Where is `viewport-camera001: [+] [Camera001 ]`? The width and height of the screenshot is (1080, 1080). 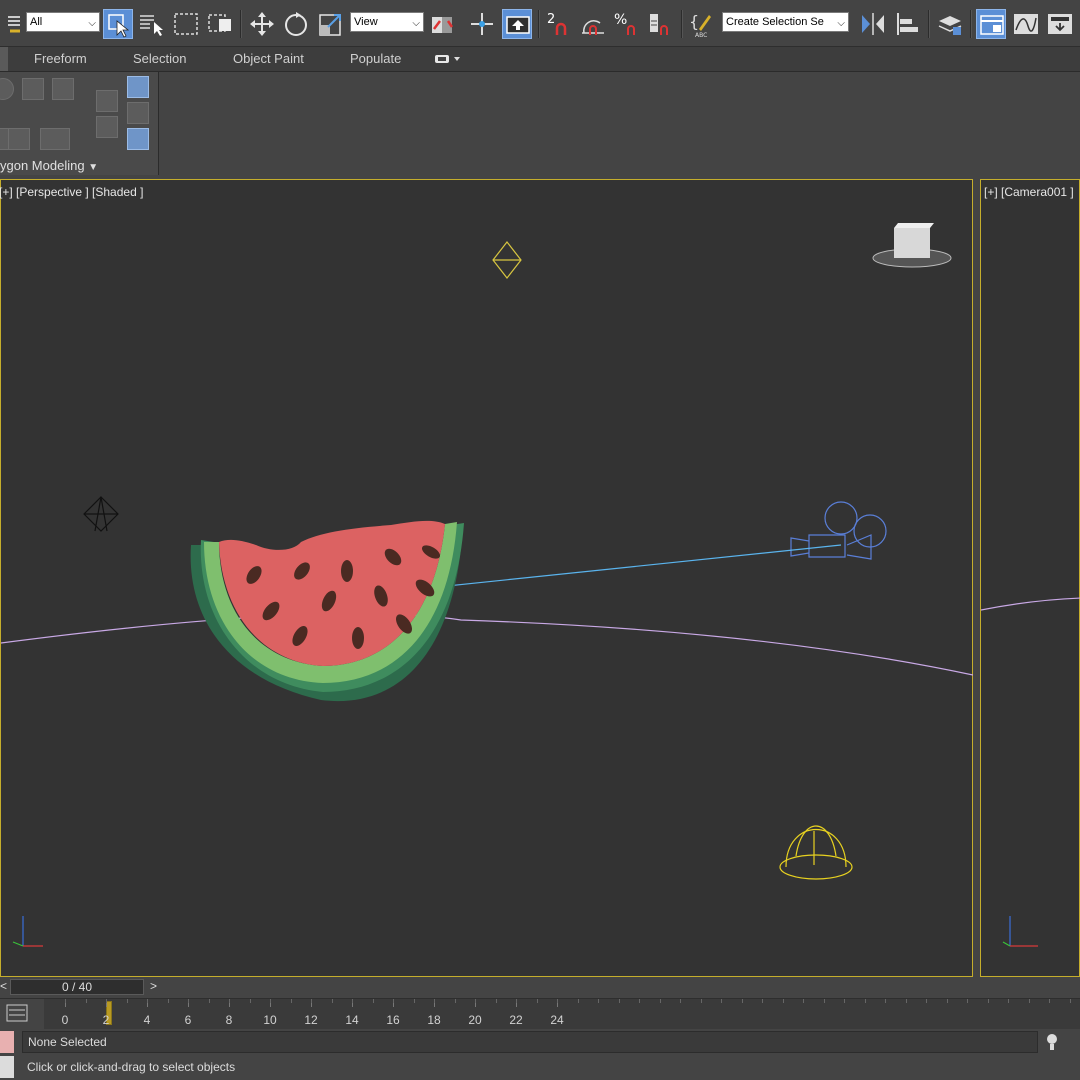 viewport-camera001: [+] [Camera001 ] is located at coordinates (1030, 578).